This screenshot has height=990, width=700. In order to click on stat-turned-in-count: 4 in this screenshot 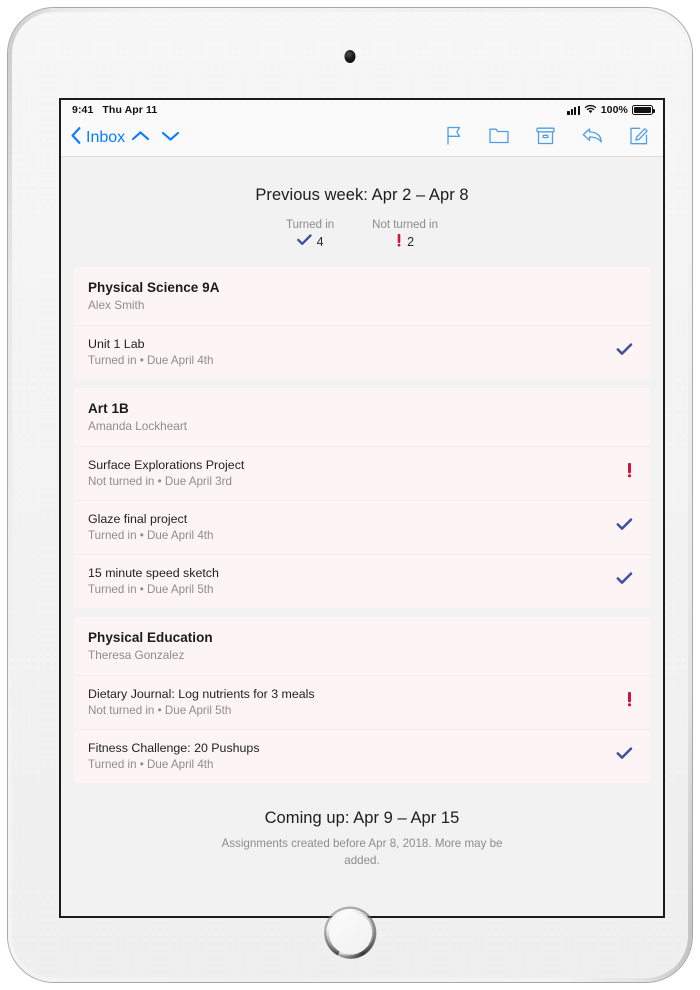, I will do `click(320, 241)`.